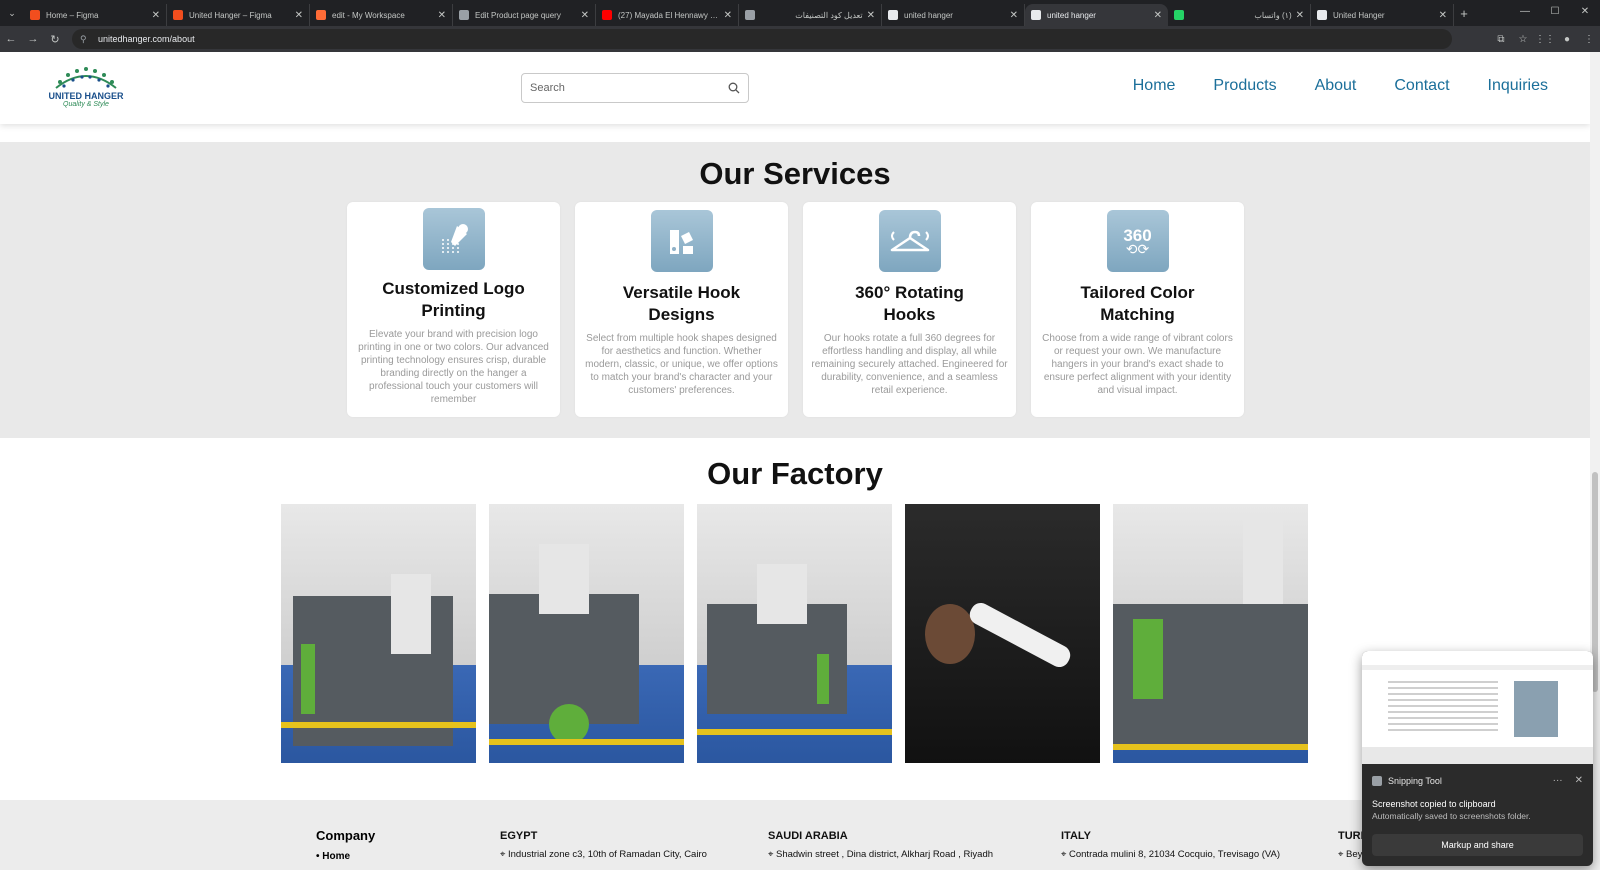 The width and height of the screenshot is (1600, 870). I want to click on service-card-title: Tailored Color Matching, so click(1137, 303).